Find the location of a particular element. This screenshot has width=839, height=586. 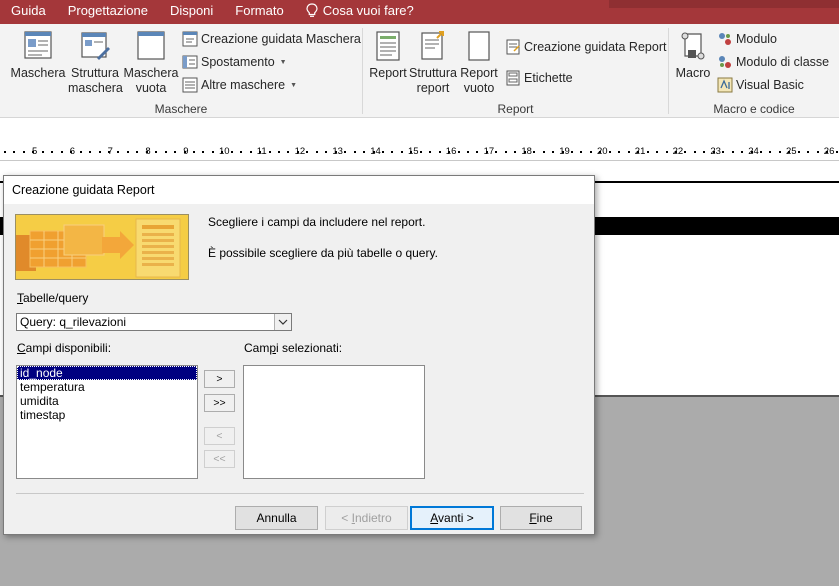

lightbulb-icon is located at coordinates (312, 10).